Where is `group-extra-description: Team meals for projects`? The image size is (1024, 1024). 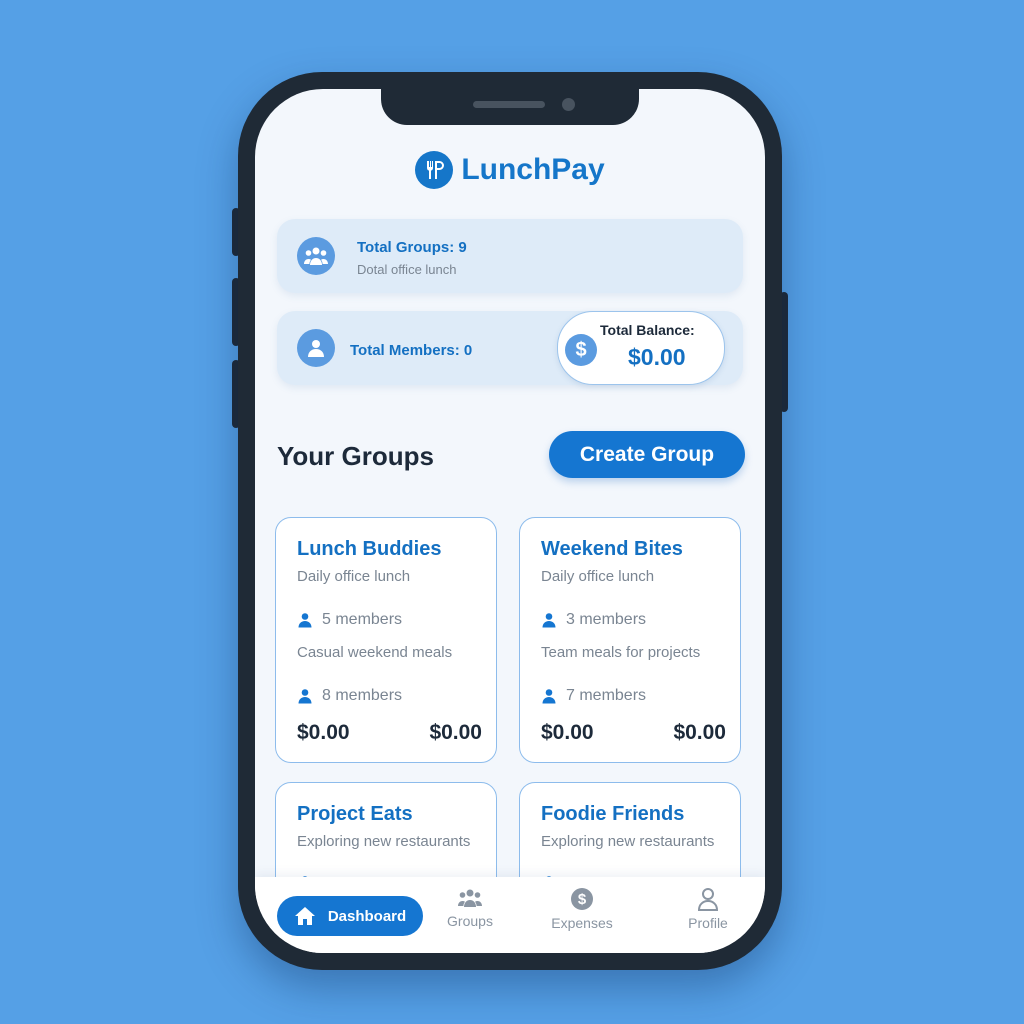 group-extra-description: Team meals for projects is located at coordinates (621, 652).